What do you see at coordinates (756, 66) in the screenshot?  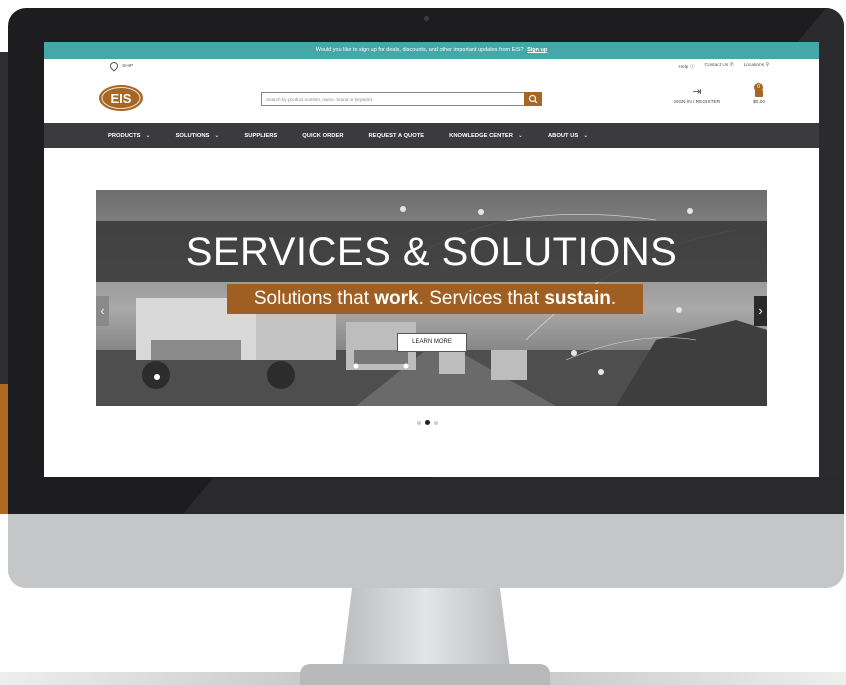 I see `locations-link: Locations ⚲` at bounding box center [756, 66].